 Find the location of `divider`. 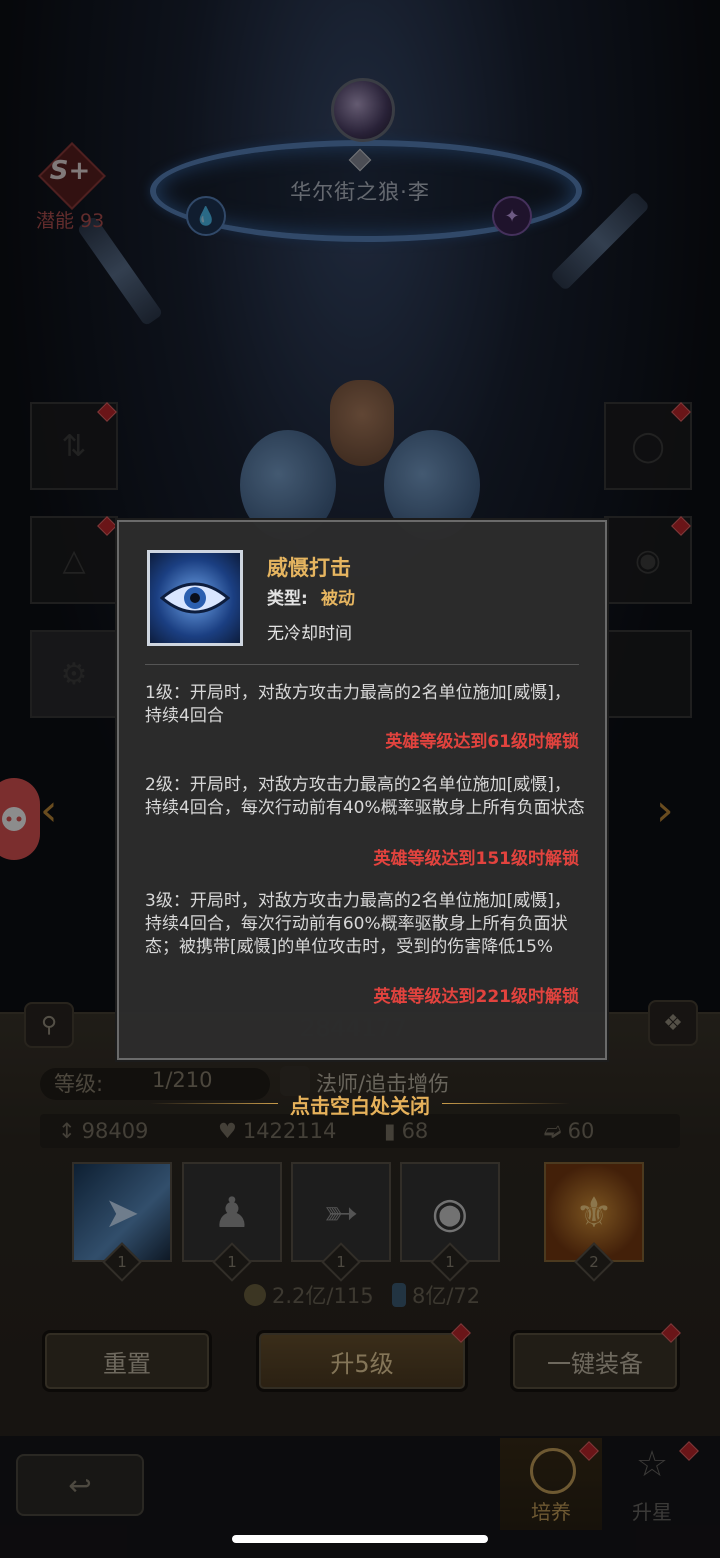

divider is located at coordinates (362, 664).